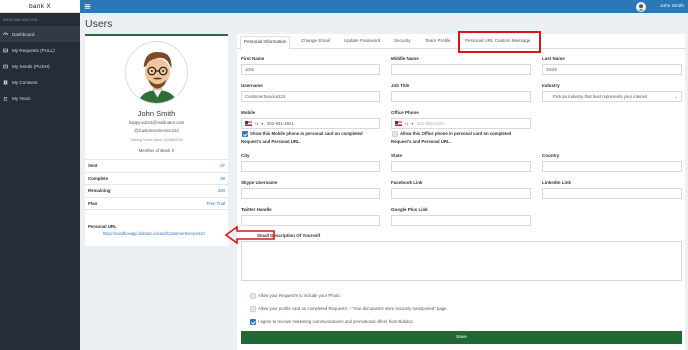  What do you see at coordinates (222, 166) in the screenshot?
I see `stat-value: 37` at bounding box center [222, 166].